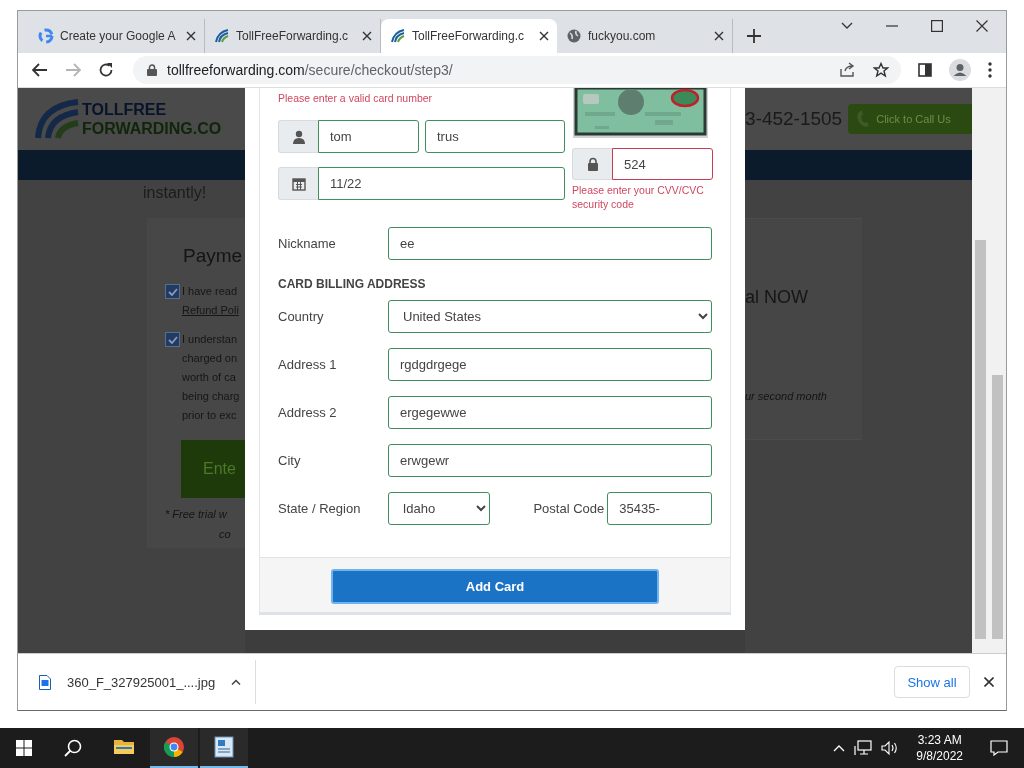  Describe the element at coordinates (550, 461) in the screenshot. I see `input-field: erwgewr` at that location.